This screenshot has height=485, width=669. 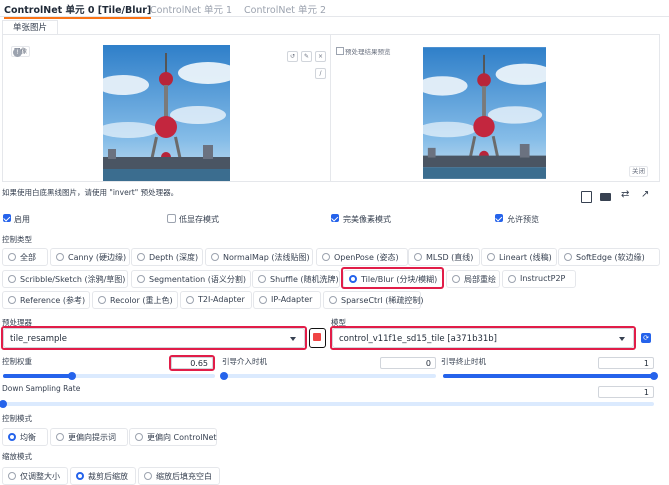 I want to click on control-type-inpaint: 局部重绘, so click(x=473, y=279).